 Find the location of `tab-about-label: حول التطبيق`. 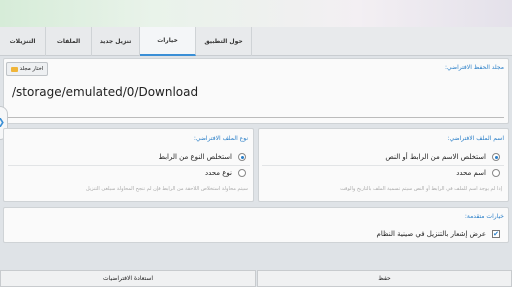

tab-about-label: حول التطبيق is located at coordinates (223, 41).